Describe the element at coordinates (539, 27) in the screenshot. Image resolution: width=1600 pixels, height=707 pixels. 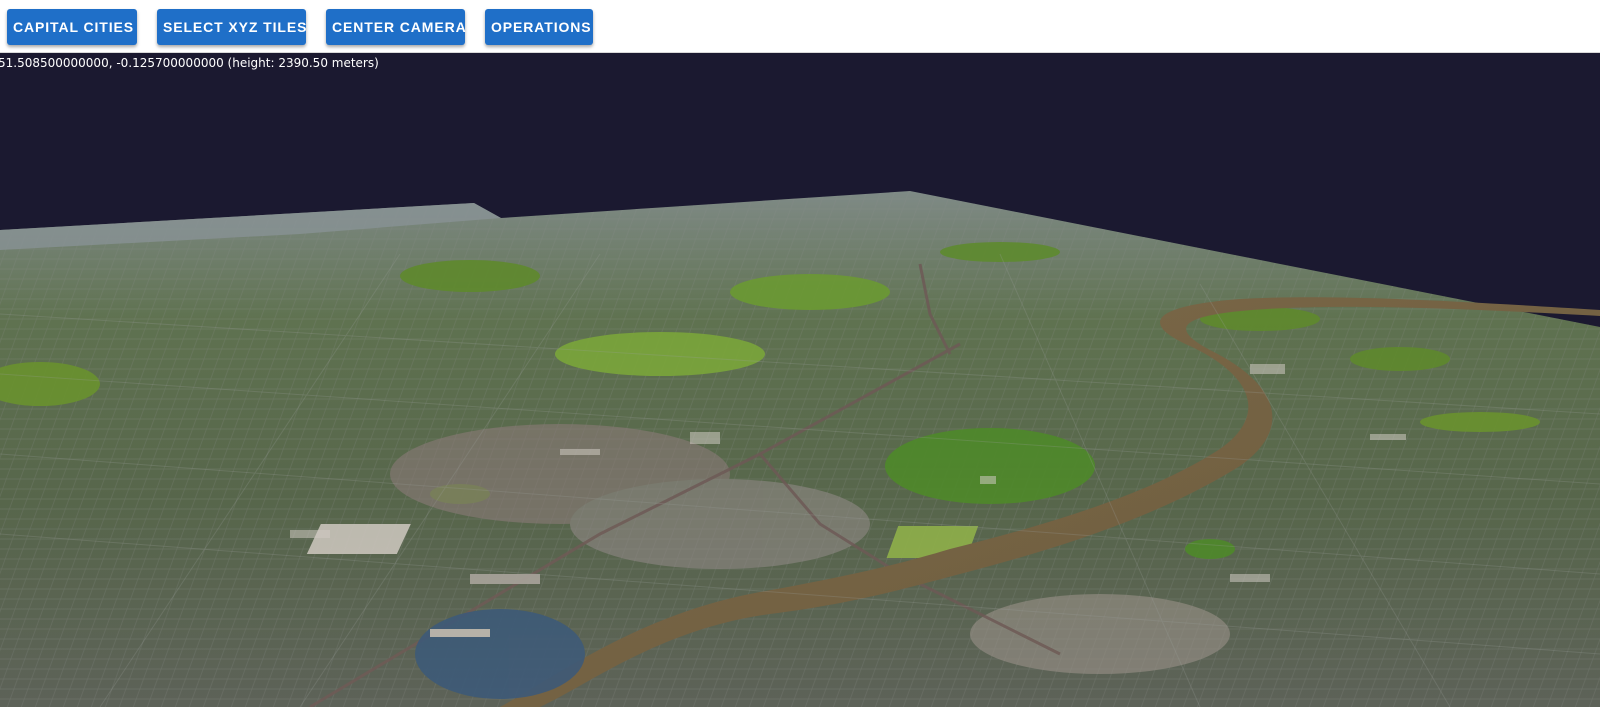
I see `operations-button: OPERATIONS` at that location.